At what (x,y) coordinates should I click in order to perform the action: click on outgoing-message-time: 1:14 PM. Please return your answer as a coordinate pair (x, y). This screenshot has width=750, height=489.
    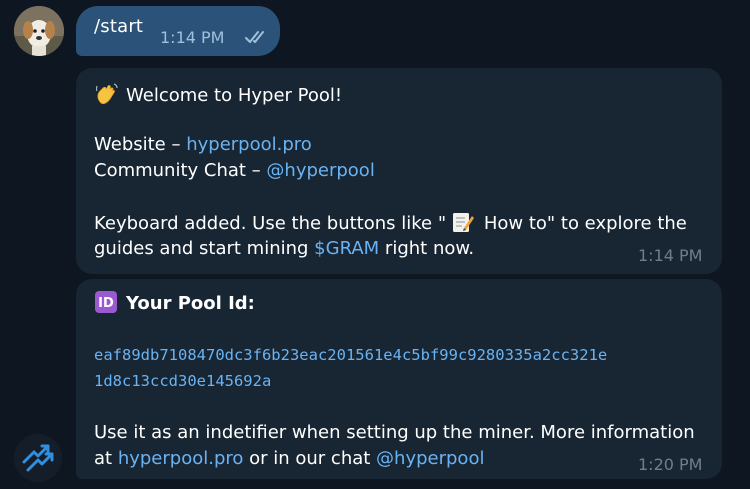
    Looking at the image, I should click on (192, 37).